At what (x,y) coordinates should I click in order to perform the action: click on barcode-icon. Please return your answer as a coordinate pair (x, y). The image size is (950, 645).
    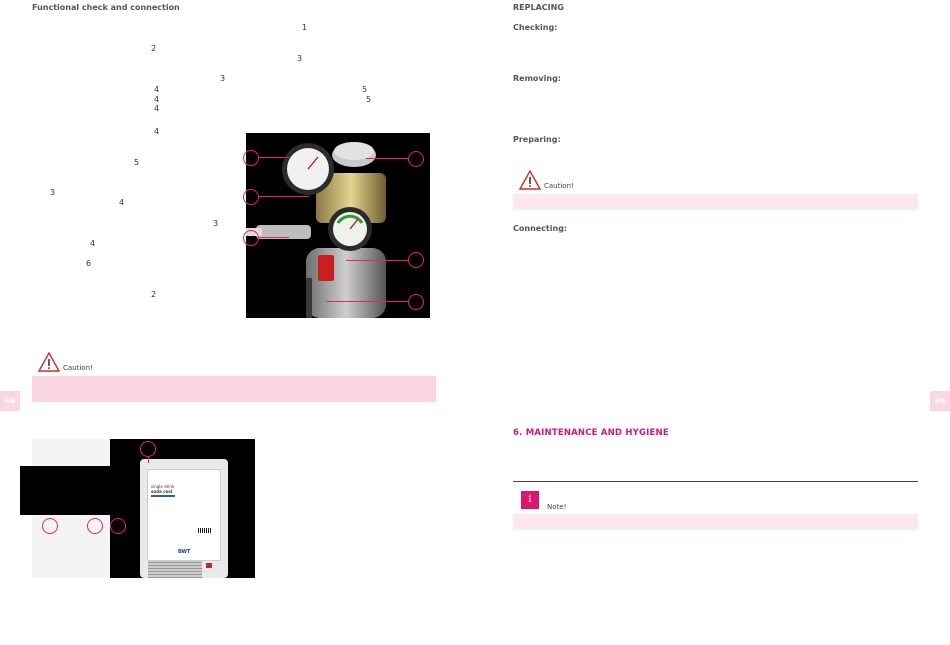
    Looking at the image, I should click on (205, 530).